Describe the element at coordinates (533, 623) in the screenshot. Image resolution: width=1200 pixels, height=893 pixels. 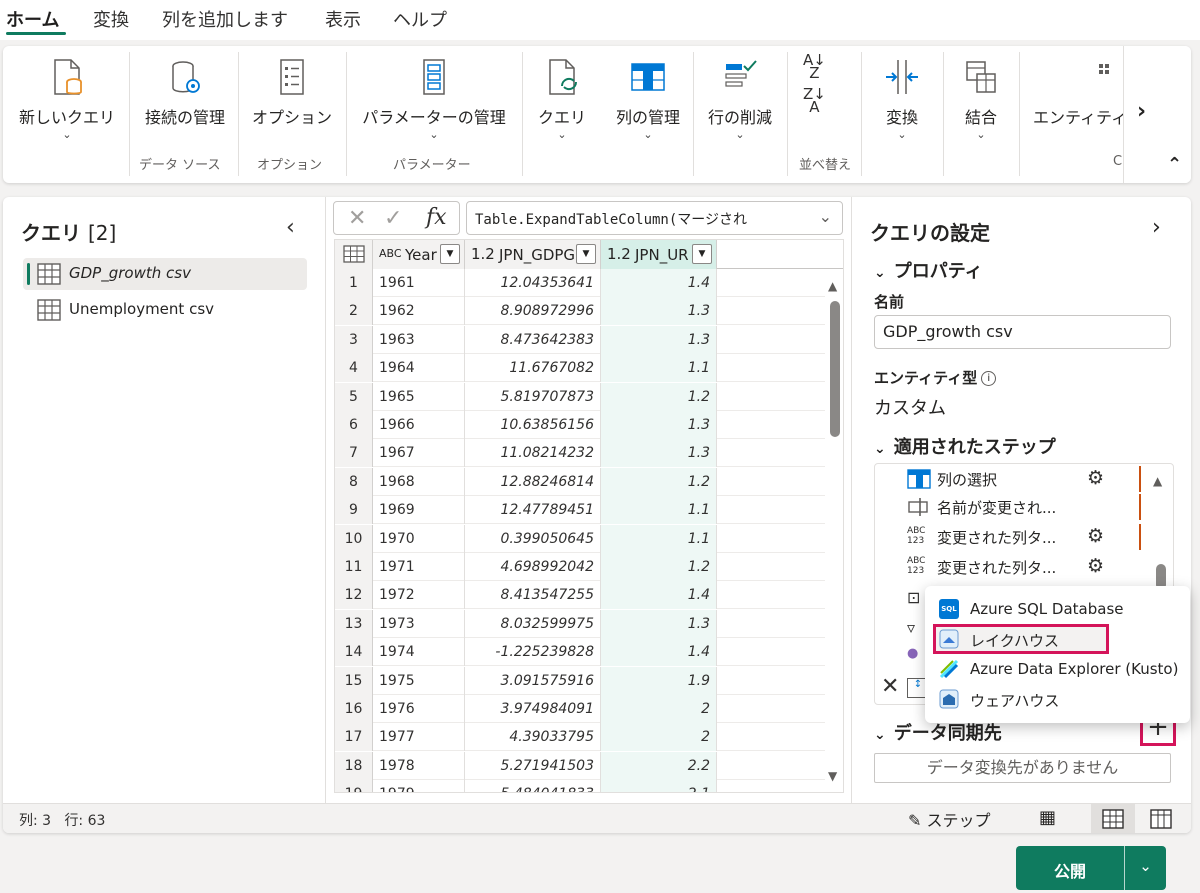
I see `cell-jpn-gdpg: 8.032599975` at that location.